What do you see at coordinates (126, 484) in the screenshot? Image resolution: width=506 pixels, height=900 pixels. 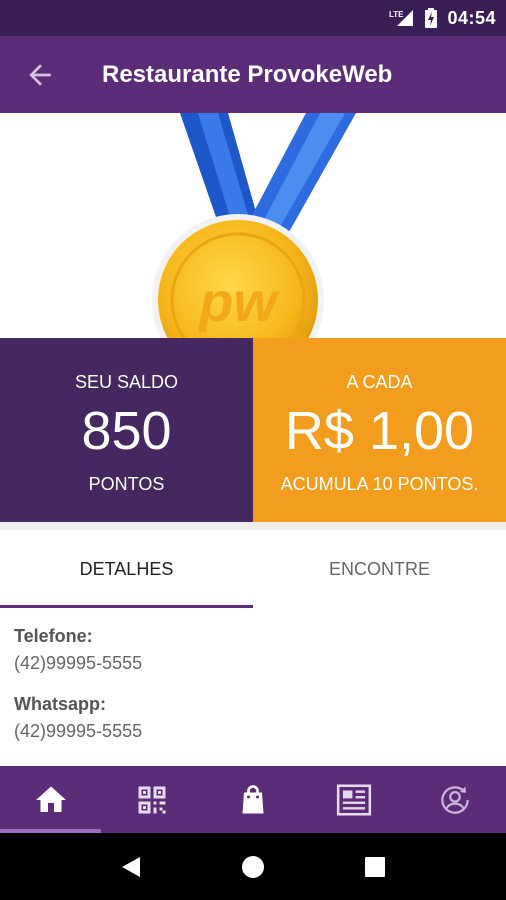 I see `balance-unit: PONTOS` at bounding box center [126, 484].